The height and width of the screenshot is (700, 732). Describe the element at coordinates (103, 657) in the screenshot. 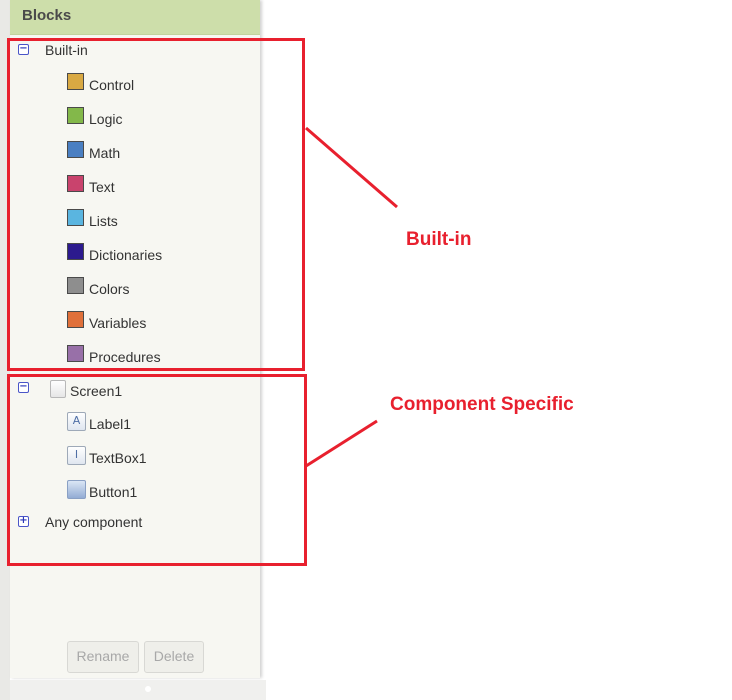

I see `rename-button: Rename` at that location.